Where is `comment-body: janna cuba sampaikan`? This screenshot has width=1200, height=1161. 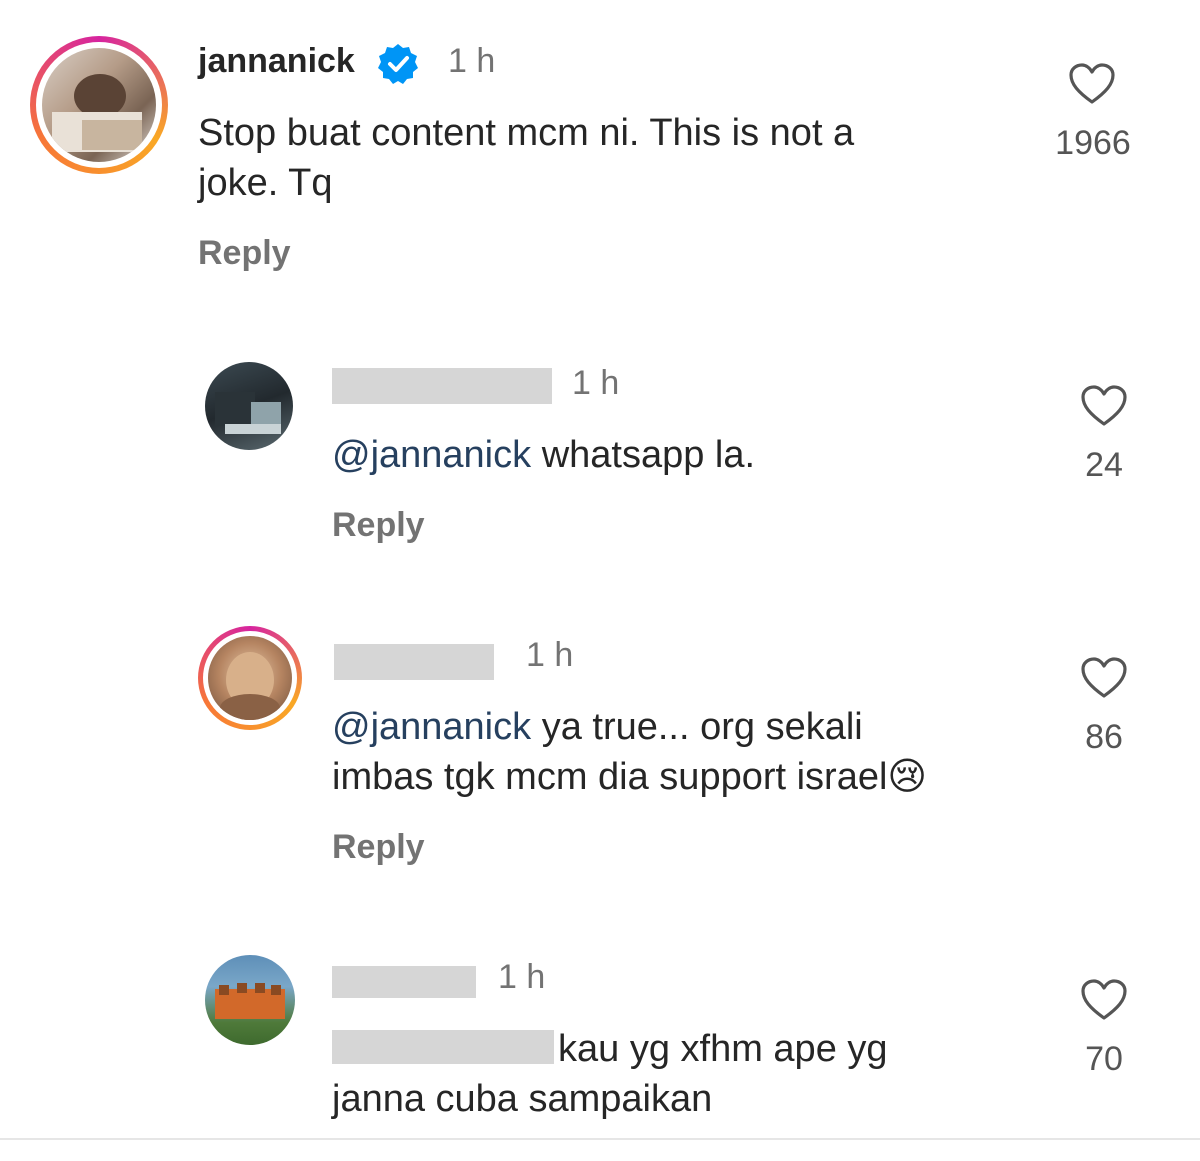 comment-body: janna cuba sampaikan is located at coordinates (522, 1099).